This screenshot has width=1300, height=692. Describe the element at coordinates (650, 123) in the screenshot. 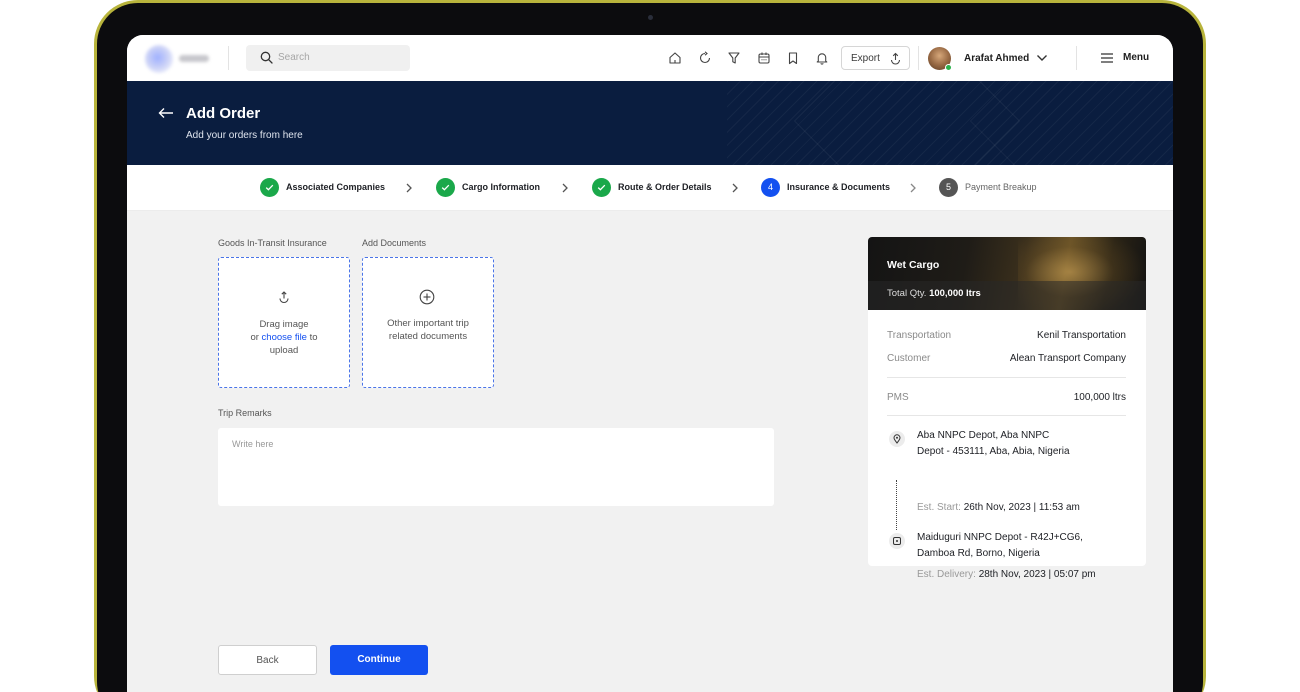

I see `page-header: Add Order Add your orders from here` at that location.